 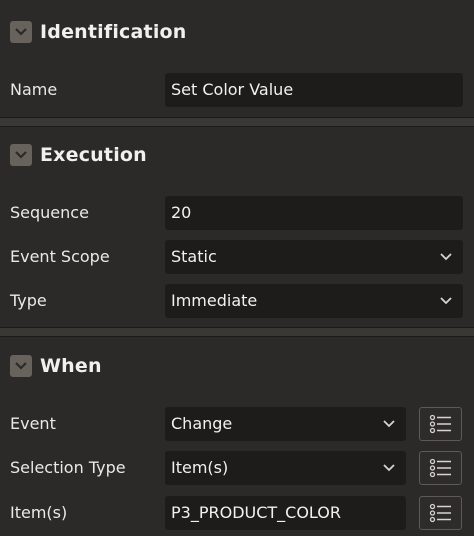 I want to click on type-value: Immediate, so click(x=214, y=300).